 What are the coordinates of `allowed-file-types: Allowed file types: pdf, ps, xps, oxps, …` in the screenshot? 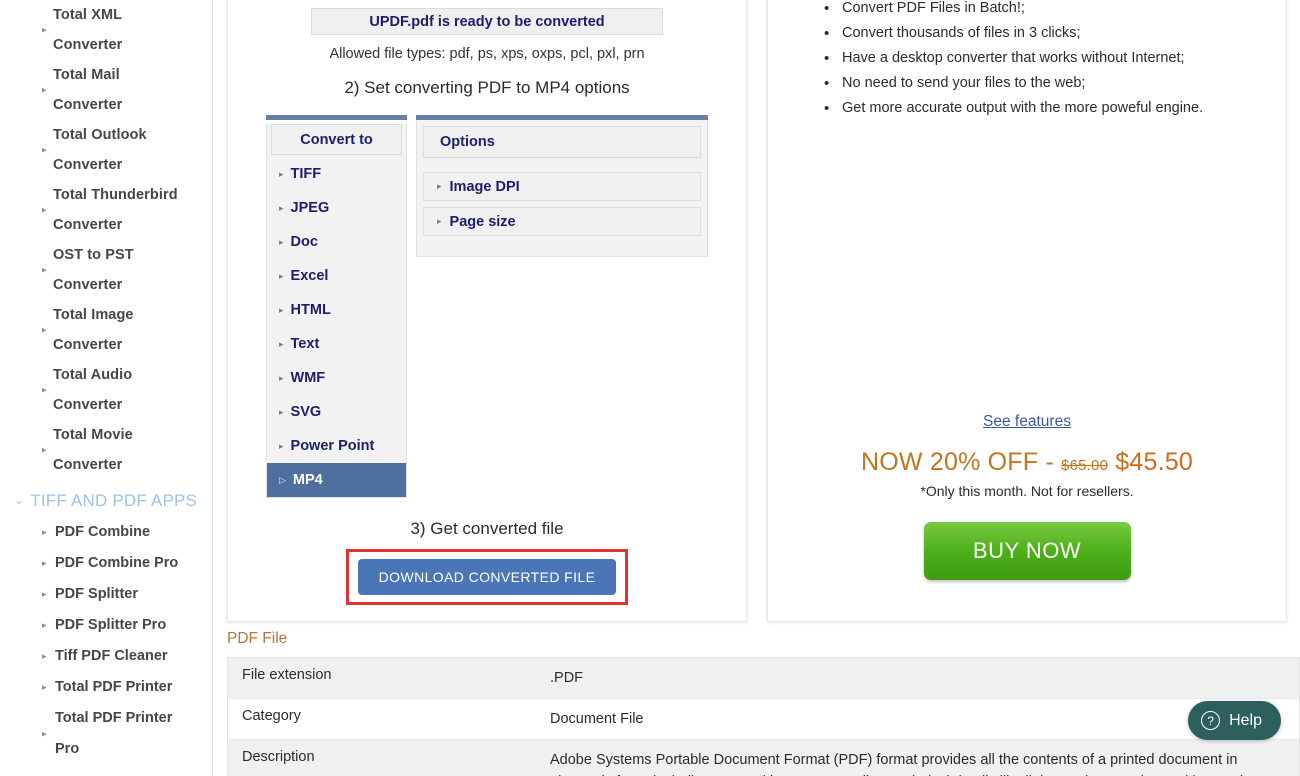 It's located at (487, 54).